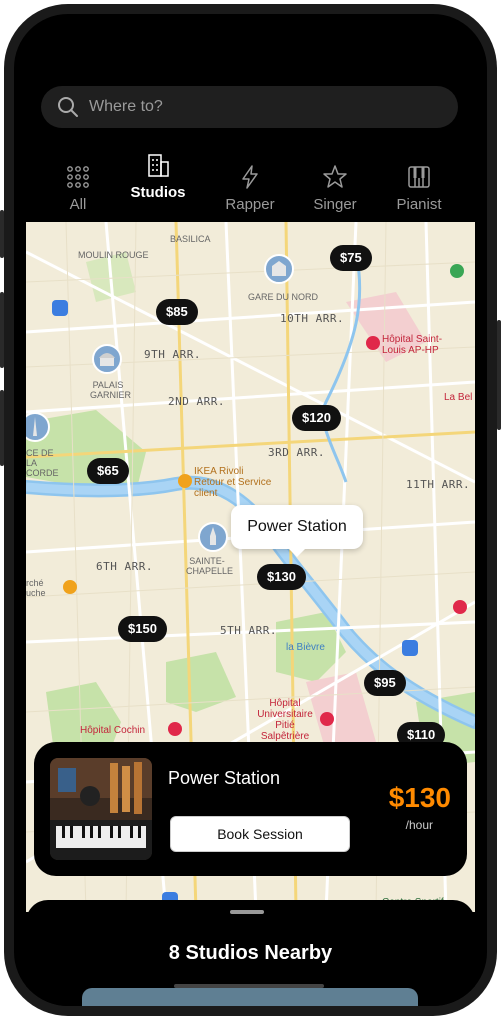 The width and height of the screenshot is (501, 1020). I want to click on price-pin: $150, so click(142, 629).